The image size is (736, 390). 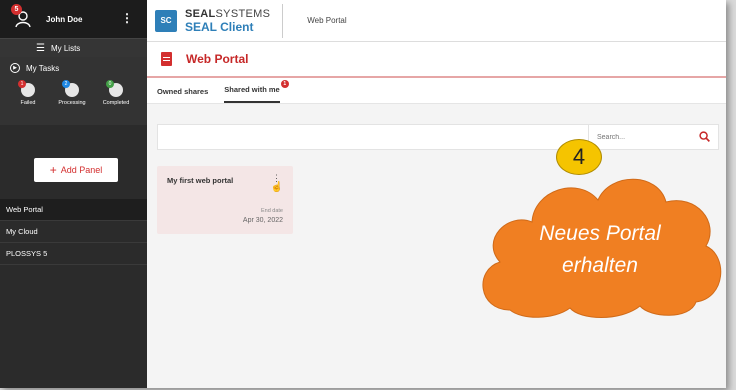 I want to click on add-panel-button: + Add Panel, so click(x=76, y=170).